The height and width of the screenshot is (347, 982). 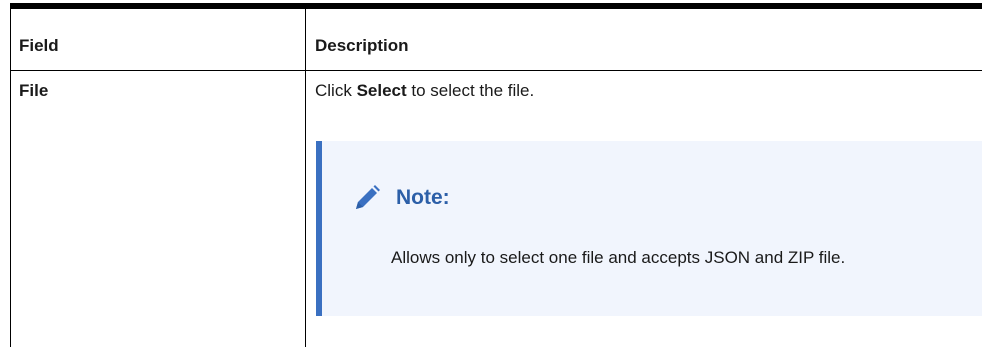 What do you see at coordinates (367, 198) in the screenshot?
I see `pencil-icon` at bounding box center [367, 198].